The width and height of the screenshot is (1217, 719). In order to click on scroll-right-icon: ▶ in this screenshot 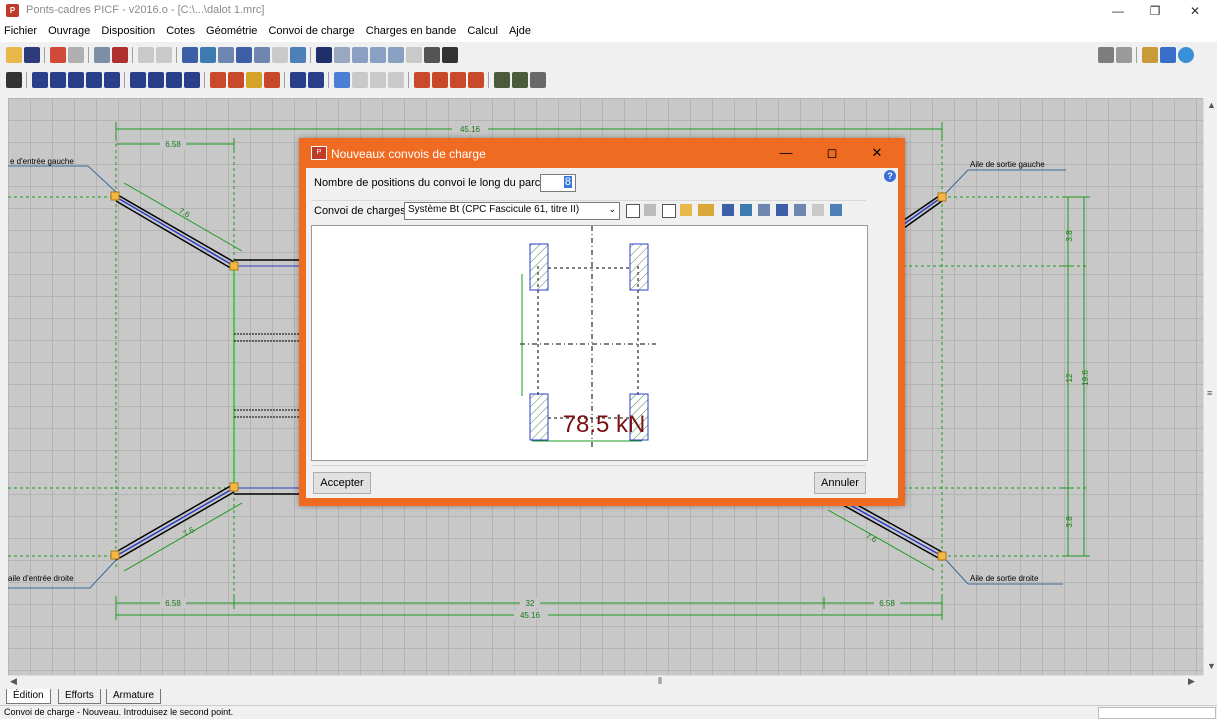, I will do `click(1191, 681)`.